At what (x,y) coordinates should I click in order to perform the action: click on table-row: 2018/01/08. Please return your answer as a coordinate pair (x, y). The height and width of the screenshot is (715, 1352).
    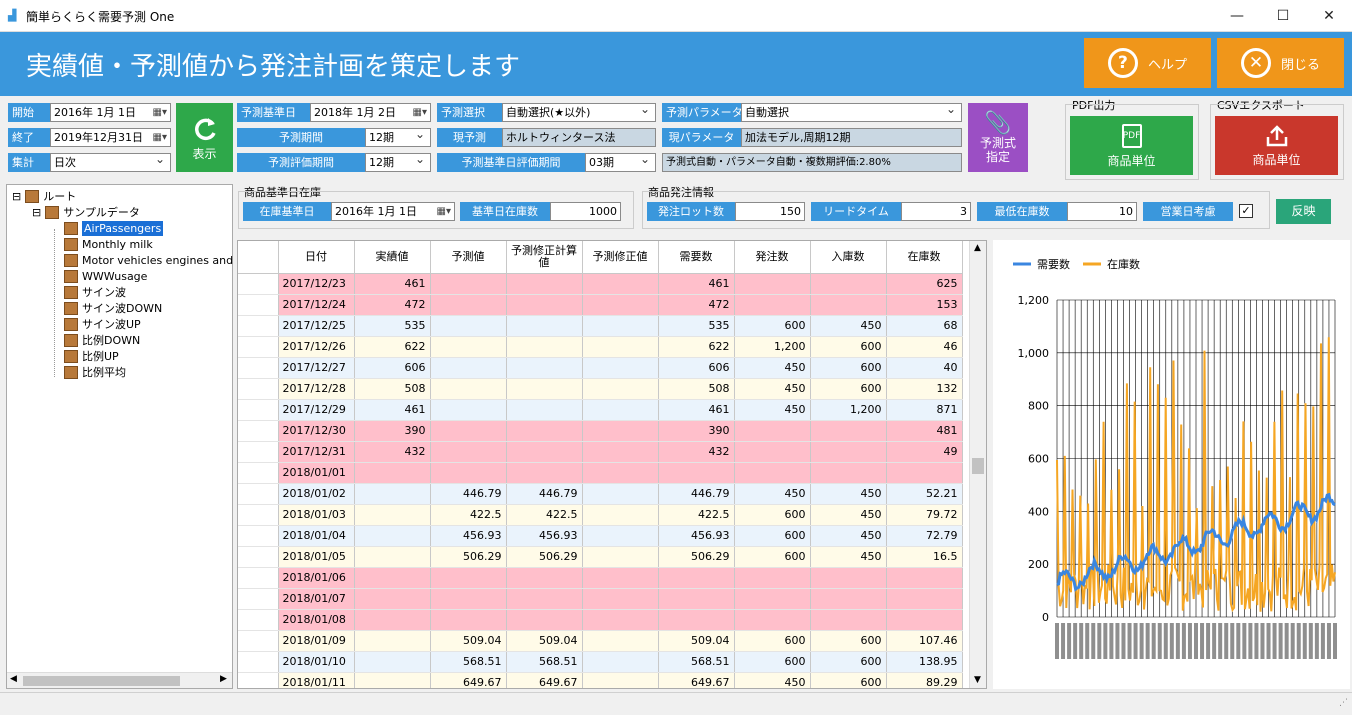
    Looking at the image, I should click on (600, 620).